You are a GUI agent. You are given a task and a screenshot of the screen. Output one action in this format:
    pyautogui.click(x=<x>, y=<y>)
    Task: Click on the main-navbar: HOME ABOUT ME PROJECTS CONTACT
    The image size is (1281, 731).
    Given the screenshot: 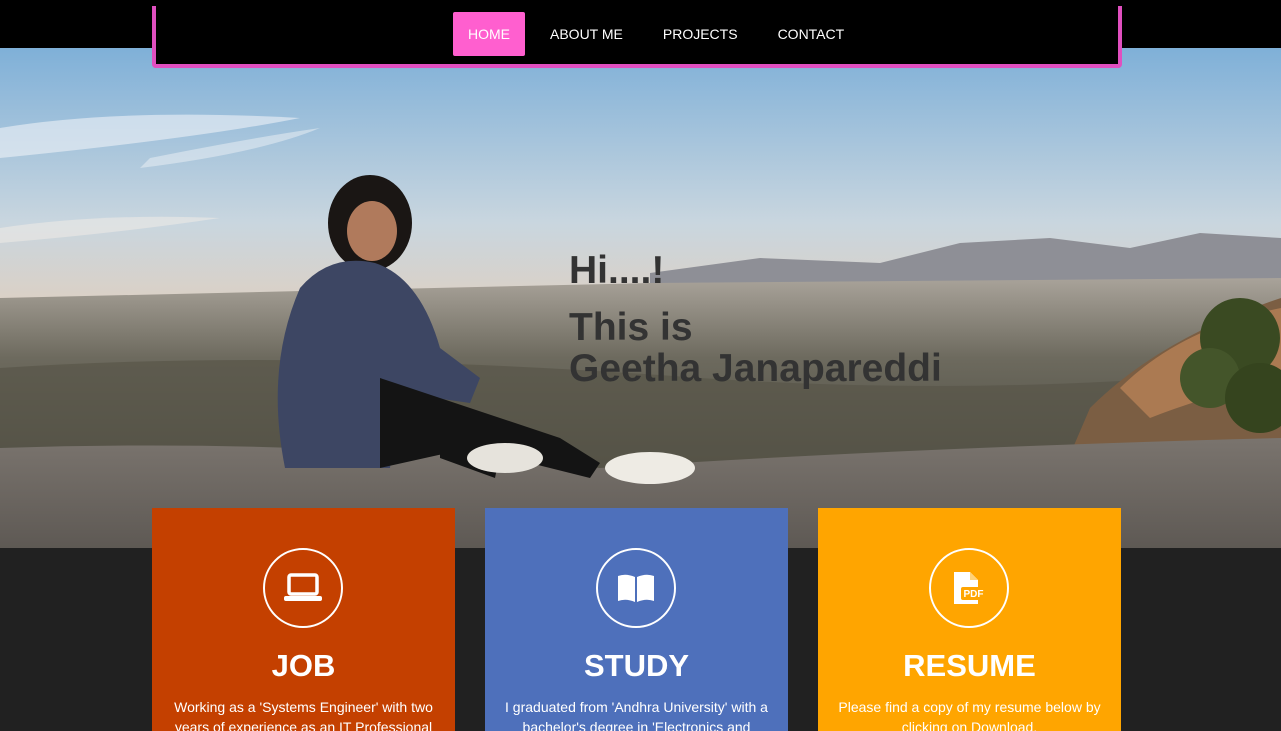 What is the action you would take?
    pyautogui.click(x=637, y=37)
    